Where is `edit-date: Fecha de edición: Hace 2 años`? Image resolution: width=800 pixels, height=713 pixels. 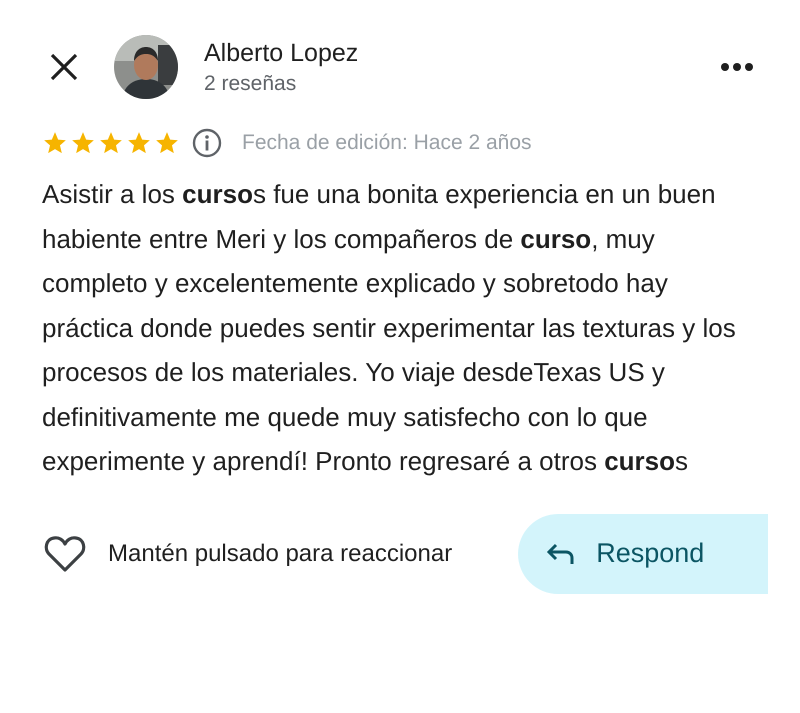
edit-date: Fecha de edición: Hace 2 años is located at coordinates (387, 143).